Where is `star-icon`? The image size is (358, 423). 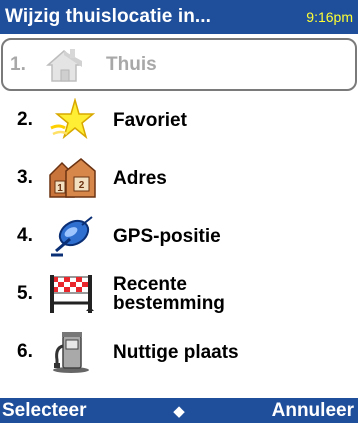 star-icon is located at coordinates (72, 120).